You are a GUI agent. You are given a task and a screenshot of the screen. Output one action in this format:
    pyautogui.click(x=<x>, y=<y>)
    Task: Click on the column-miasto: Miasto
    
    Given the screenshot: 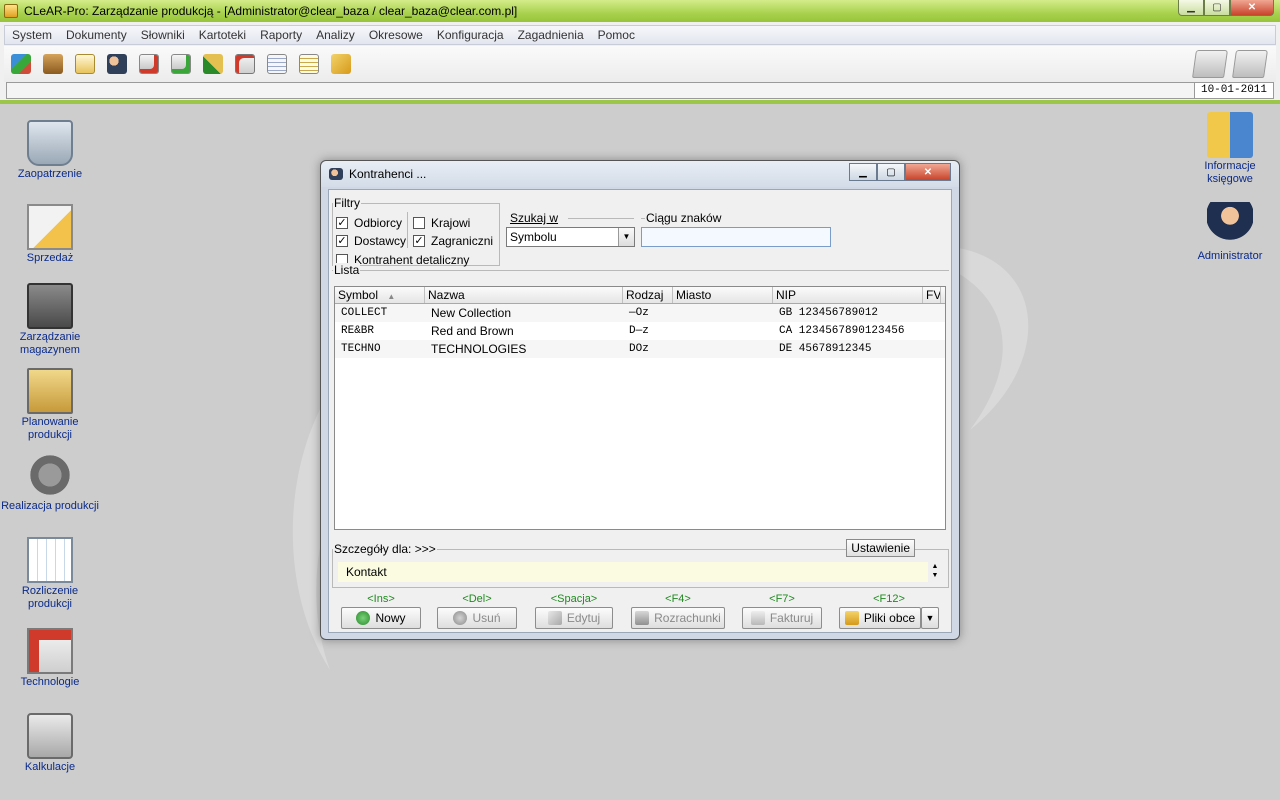 What is the action you would take?
    pyautogui.click(x=723, y=295)
    